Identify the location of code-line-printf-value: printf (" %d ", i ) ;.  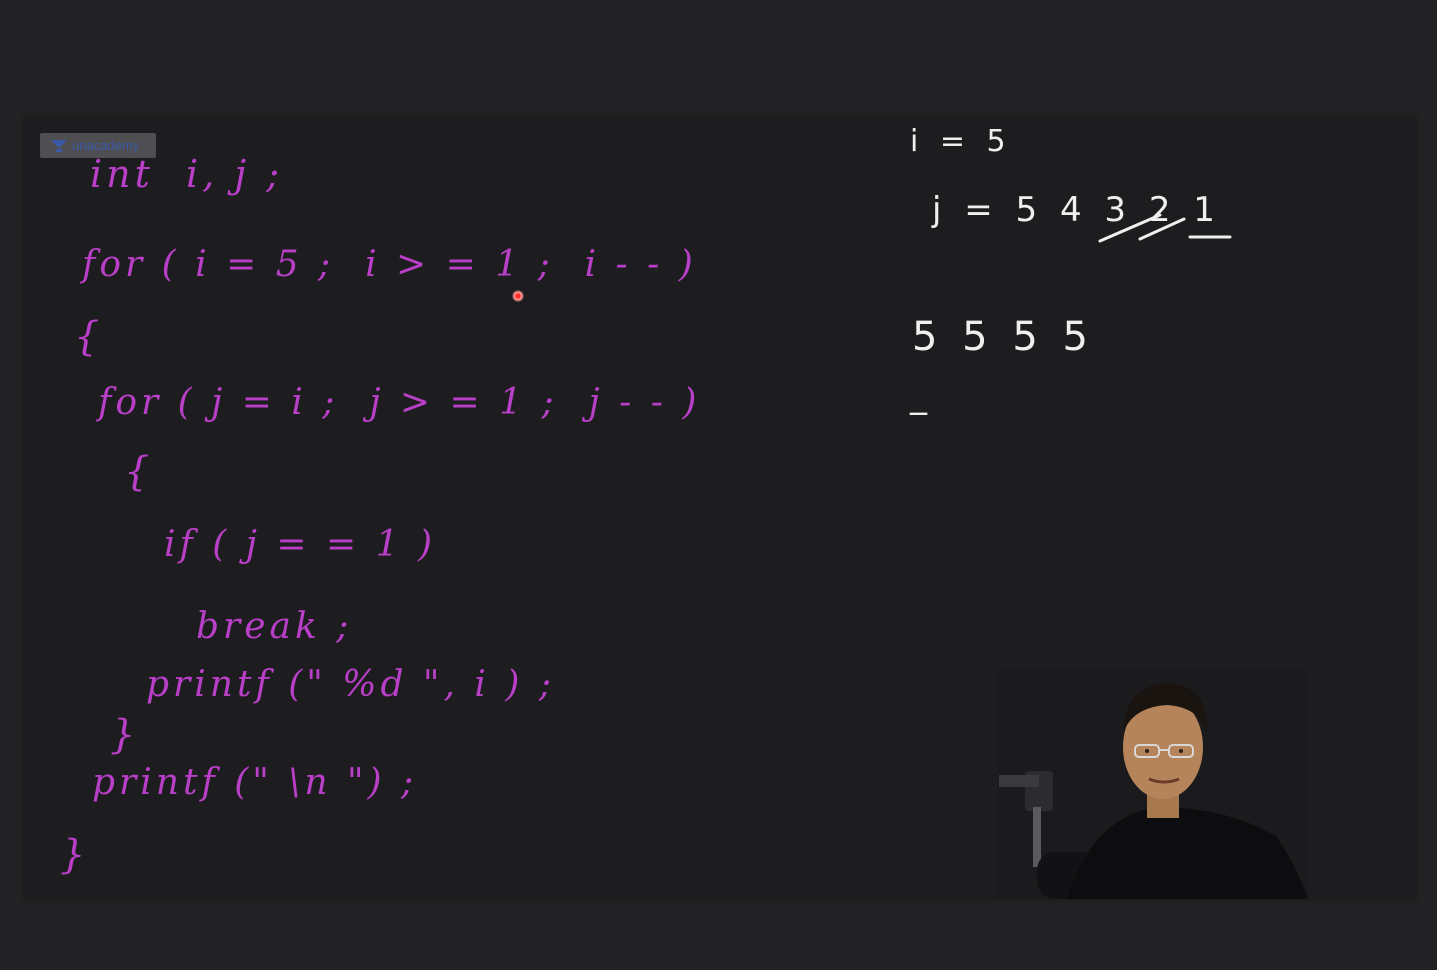
(350, 684).